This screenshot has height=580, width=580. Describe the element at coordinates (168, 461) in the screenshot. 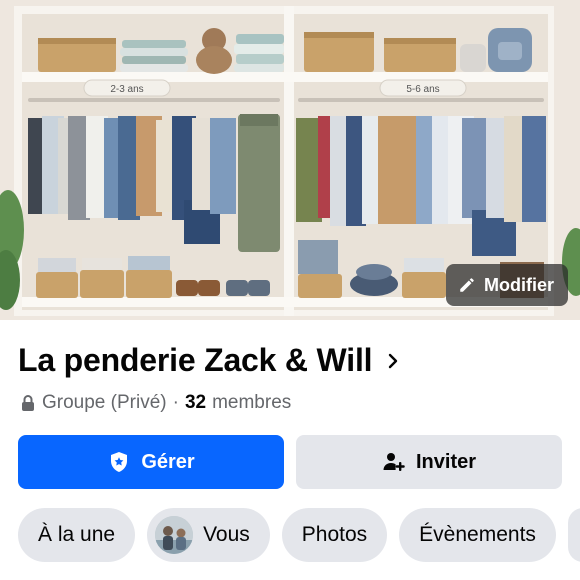

I see `manage-label: Gérer` at that location.